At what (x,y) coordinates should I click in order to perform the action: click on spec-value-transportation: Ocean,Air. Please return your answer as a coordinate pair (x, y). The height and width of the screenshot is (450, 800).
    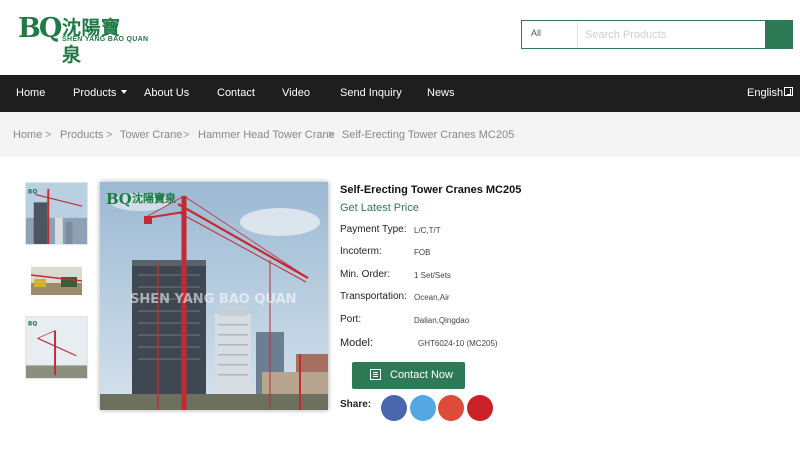
    Looking at the image, I should click on (432, 297).